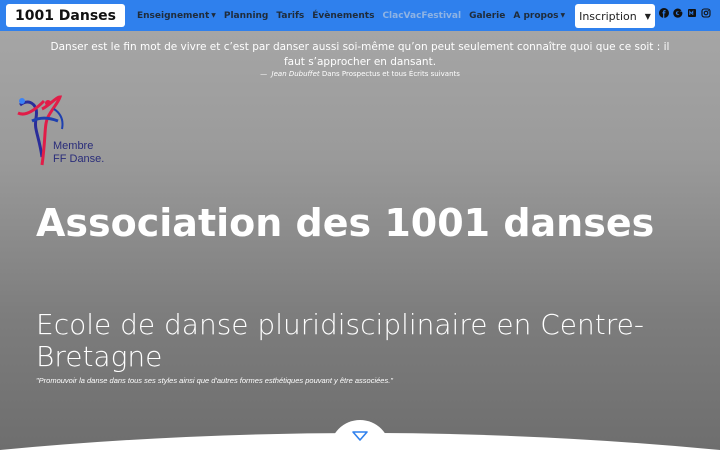 The image size is (720, 450). What do you see at coordinates (608, 16) in the screenshot?
I see `inscription-label: Inscription` at bounding box center [608, 16].